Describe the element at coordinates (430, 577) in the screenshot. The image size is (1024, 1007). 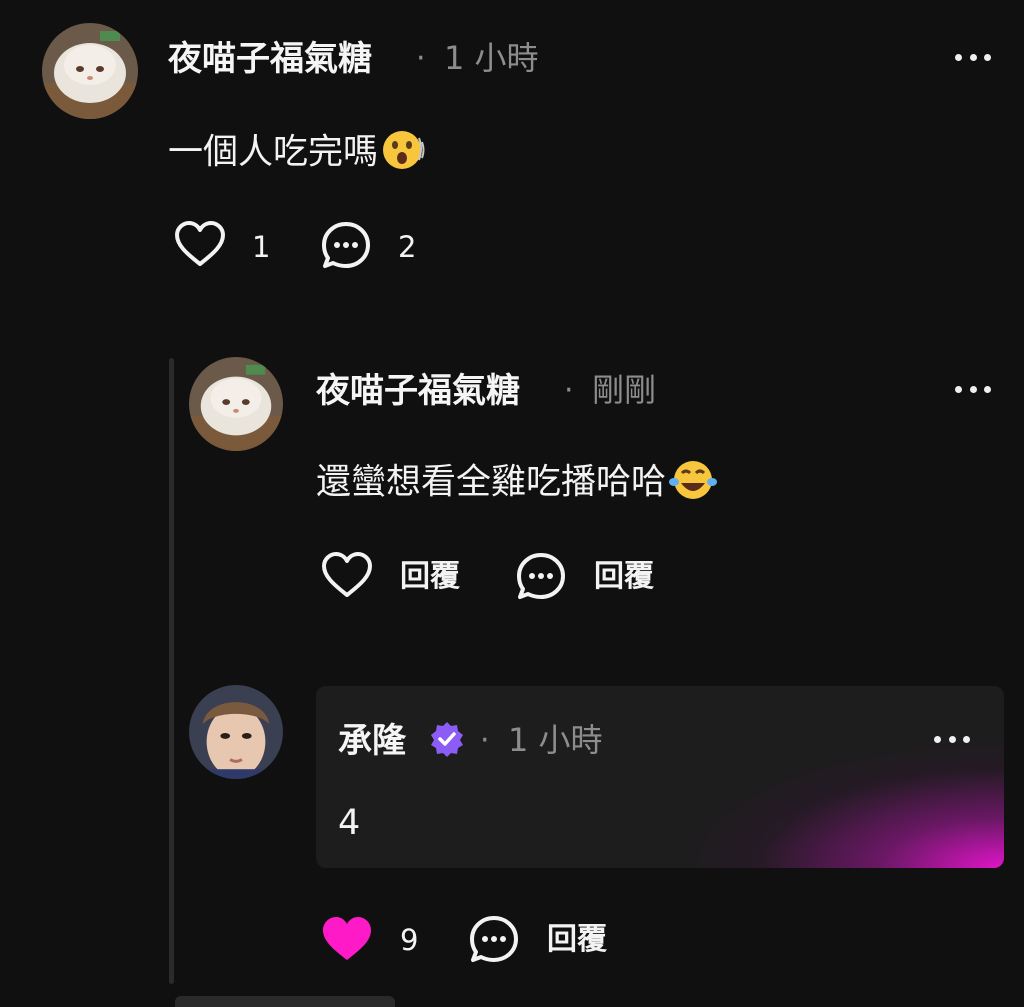
I see `like-label: 回覆` at that location.